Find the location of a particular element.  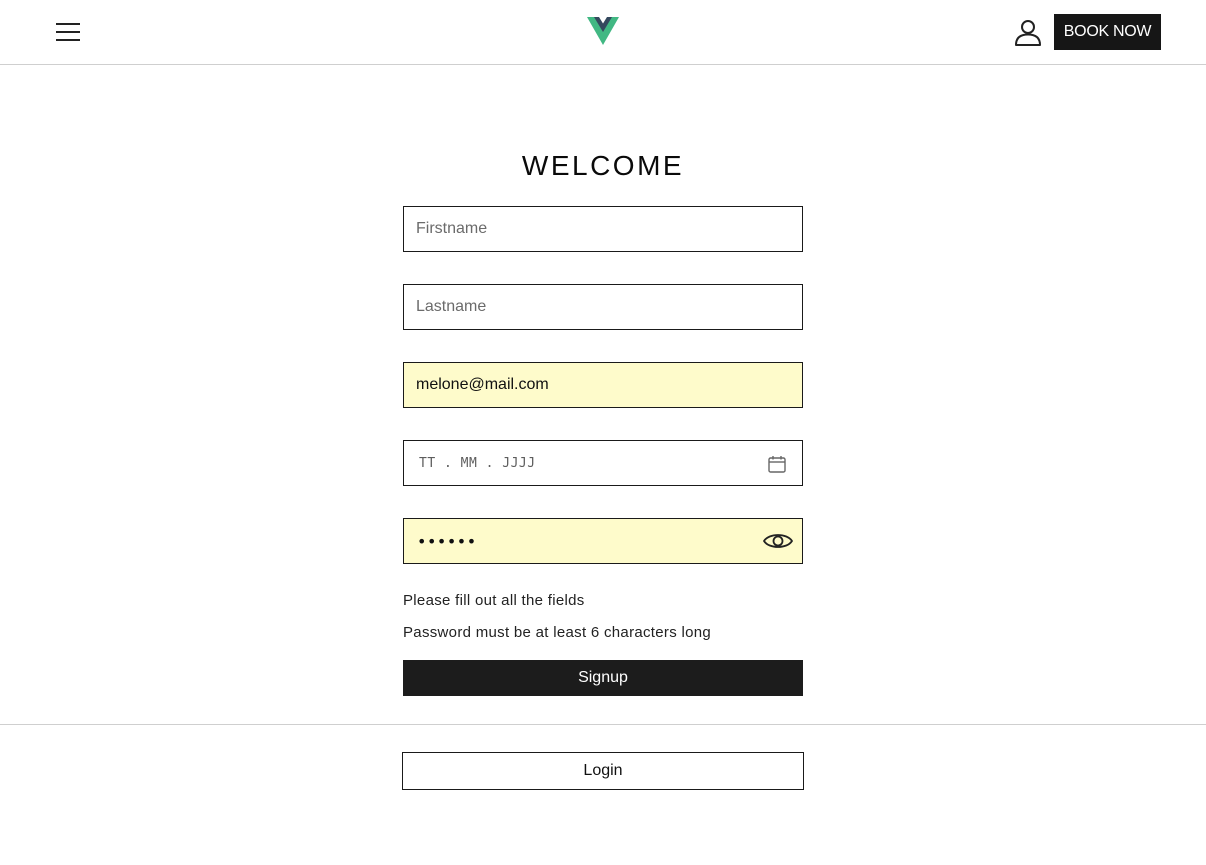

section-divider is located at coordinates (603, 724).